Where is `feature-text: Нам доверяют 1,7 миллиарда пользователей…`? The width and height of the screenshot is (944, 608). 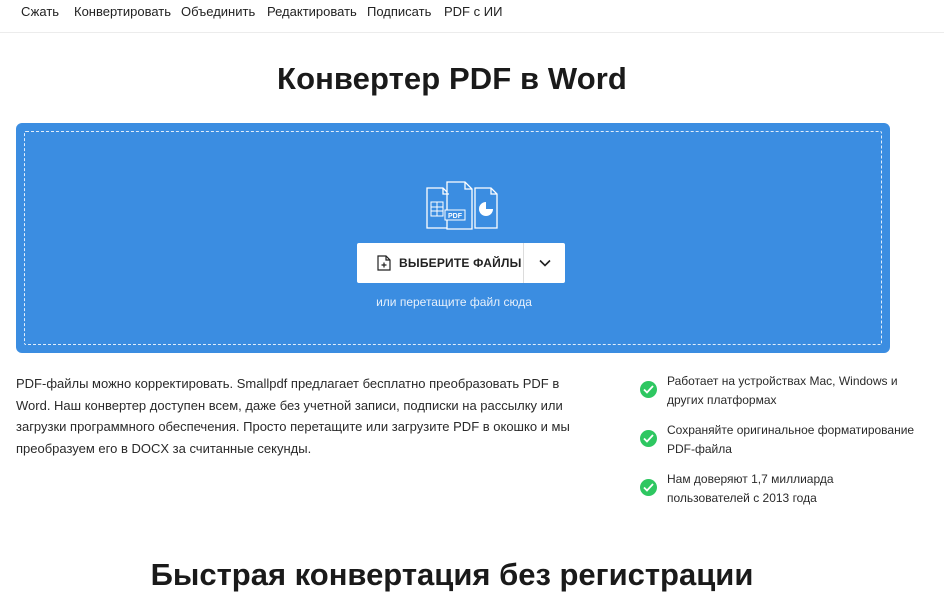 feature-text: Нам доверяют 1,7 миллиарда пользователей… is located at coordinates (750, 488).